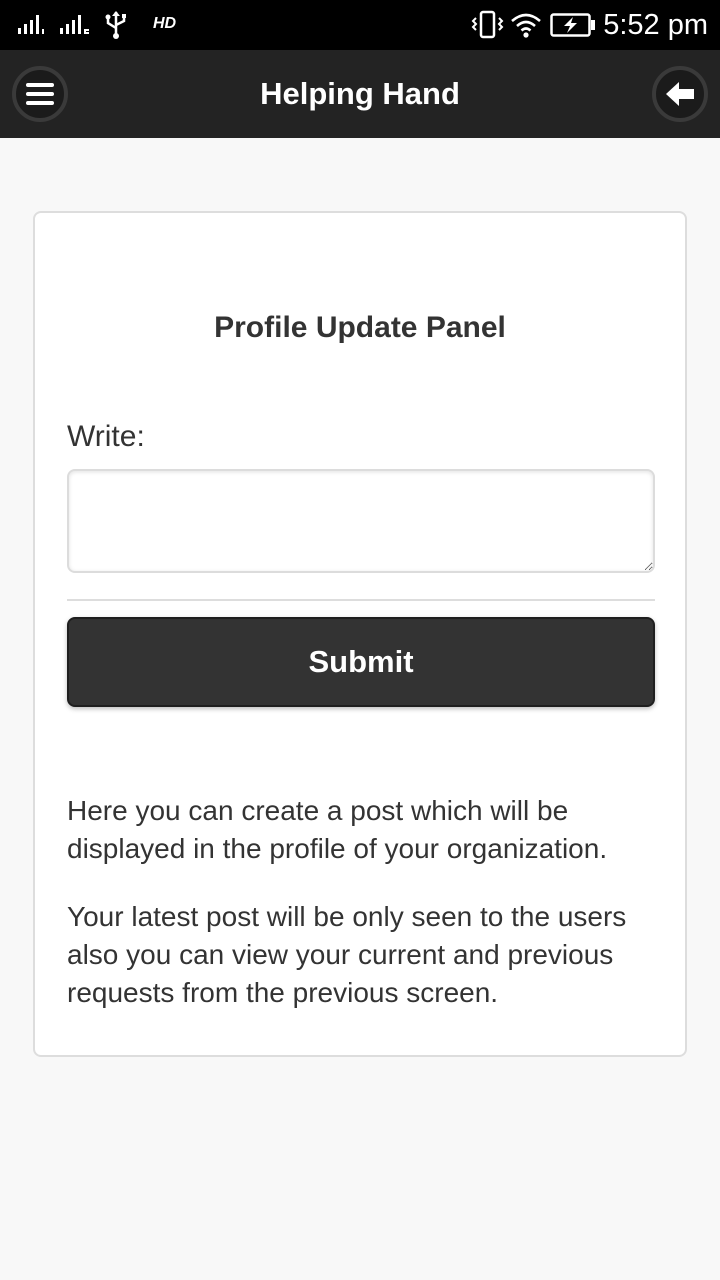  I want to click on battery-charging-icon, so click(572, 25).